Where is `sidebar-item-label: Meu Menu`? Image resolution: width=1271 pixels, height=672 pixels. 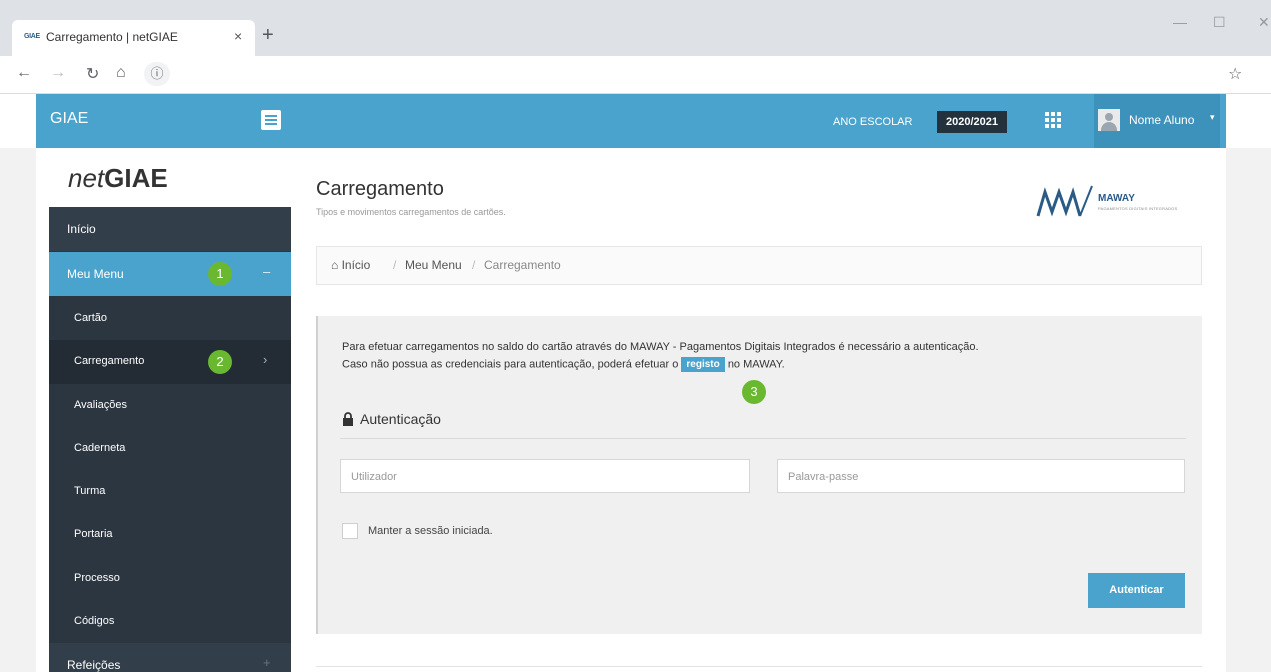 sidebar-item-label: Meu Menu is located at coordinates (95, 274).